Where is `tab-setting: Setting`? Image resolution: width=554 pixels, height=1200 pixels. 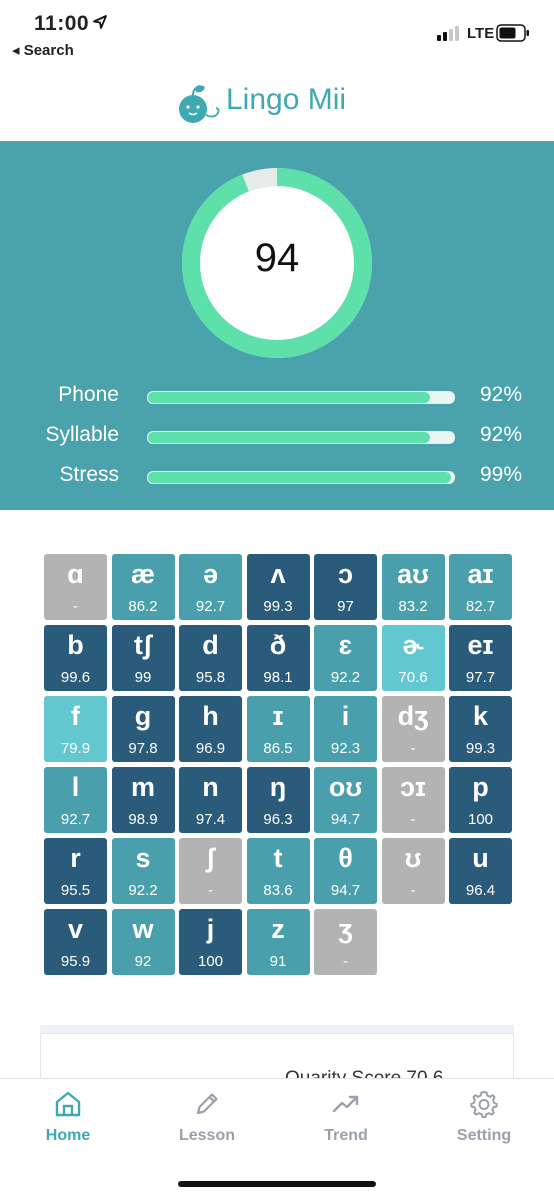 tab-setting: Setting is located at coordinates (484, 1117).